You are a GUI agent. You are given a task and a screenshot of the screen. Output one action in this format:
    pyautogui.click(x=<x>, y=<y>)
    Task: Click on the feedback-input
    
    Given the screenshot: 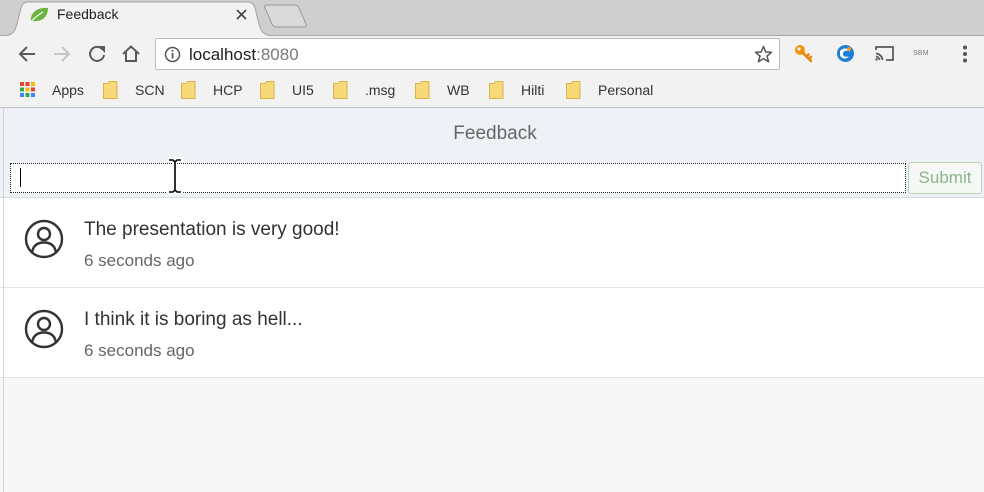 What is the action you would take?
    pyautogui.click(x=458, y=178)
    